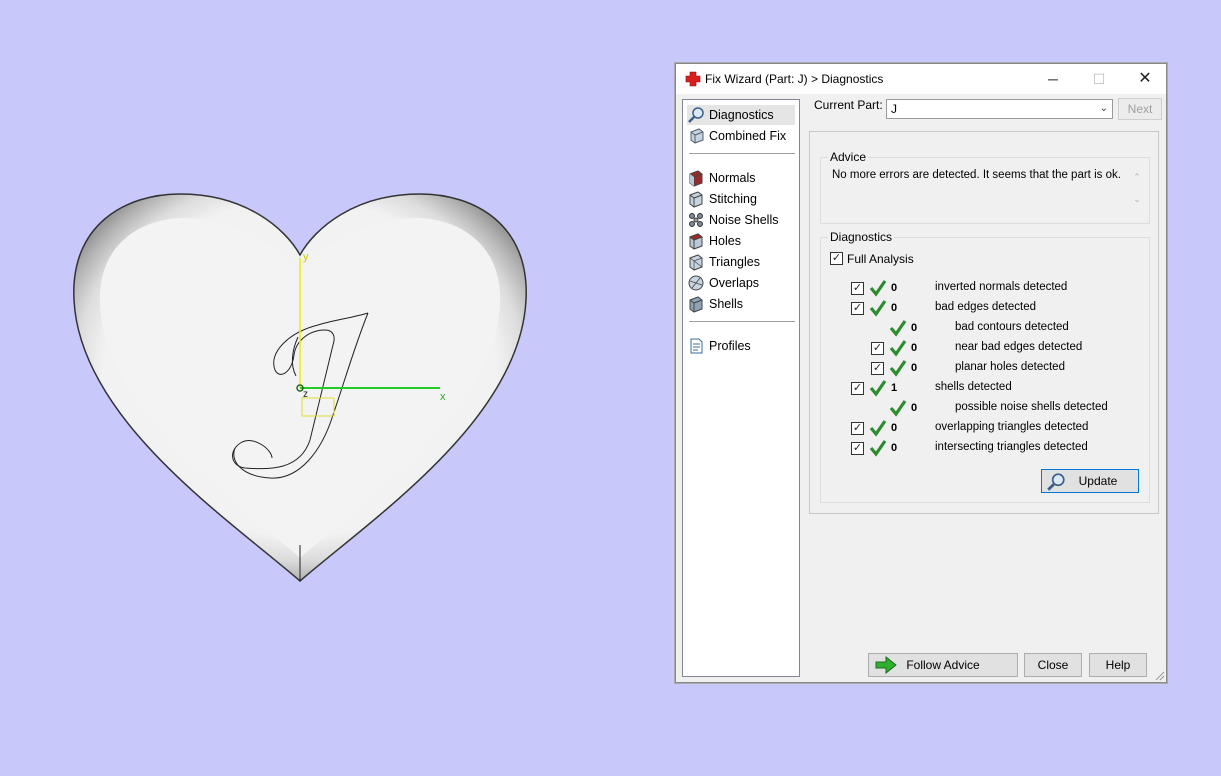 The image size is (1221, 776). I want to click on shells-count: 1, so click(894, 388).